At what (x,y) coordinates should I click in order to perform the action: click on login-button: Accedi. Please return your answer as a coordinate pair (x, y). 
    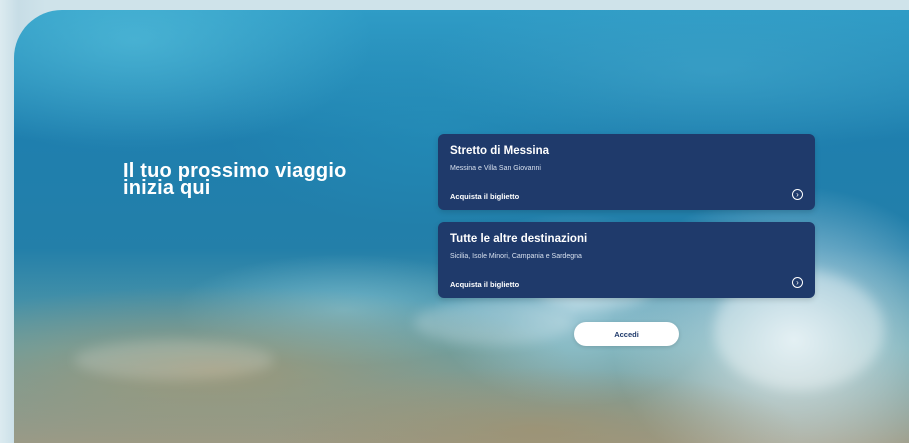
    Looking at the image, I should click on (626, 334).